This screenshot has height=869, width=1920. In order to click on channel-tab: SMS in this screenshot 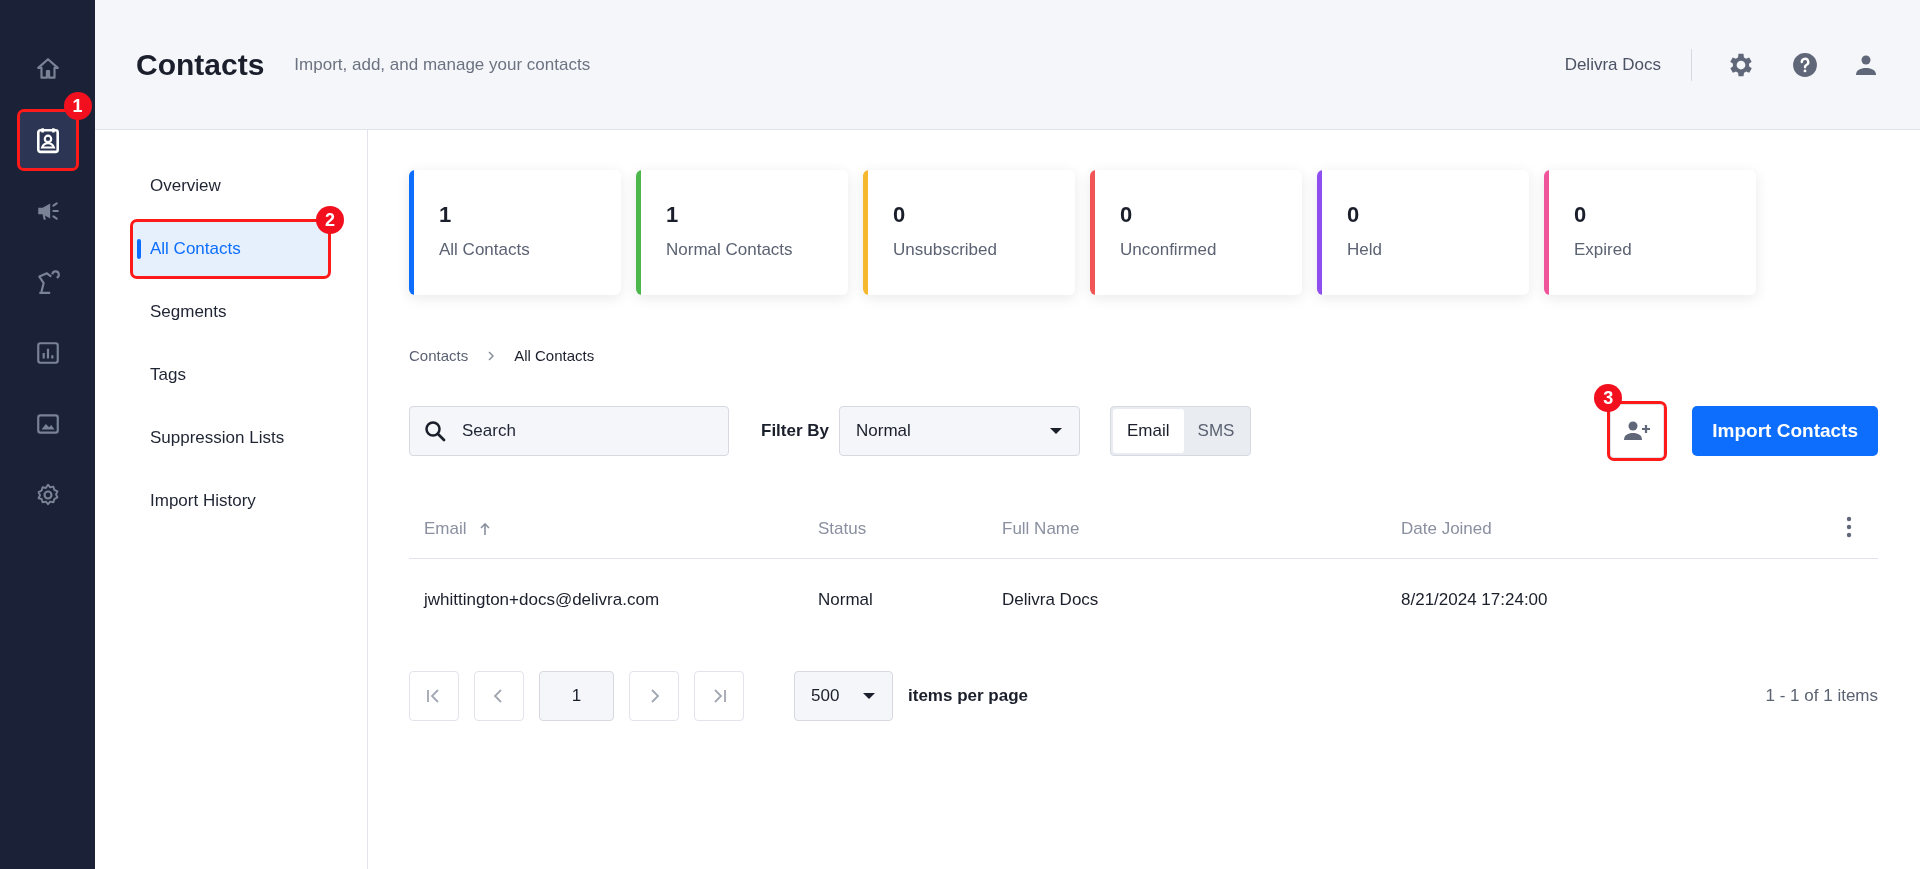, I will do `click(1216, 431)`.